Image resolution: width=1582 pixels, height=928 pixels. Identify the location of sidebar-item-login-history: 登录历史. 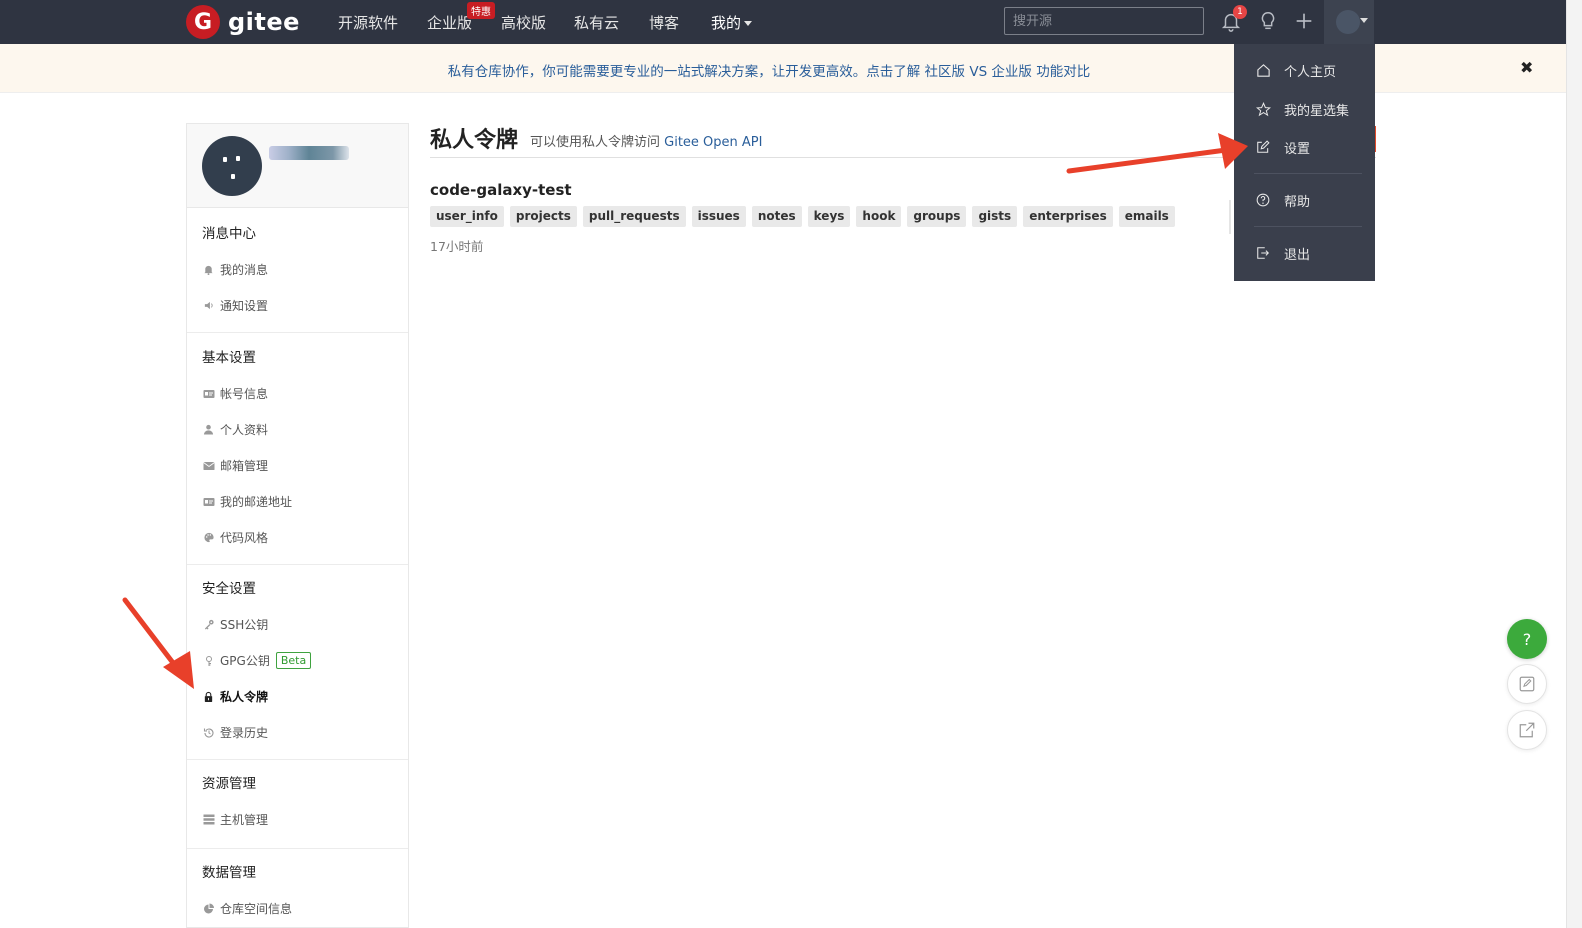
(235, 732).